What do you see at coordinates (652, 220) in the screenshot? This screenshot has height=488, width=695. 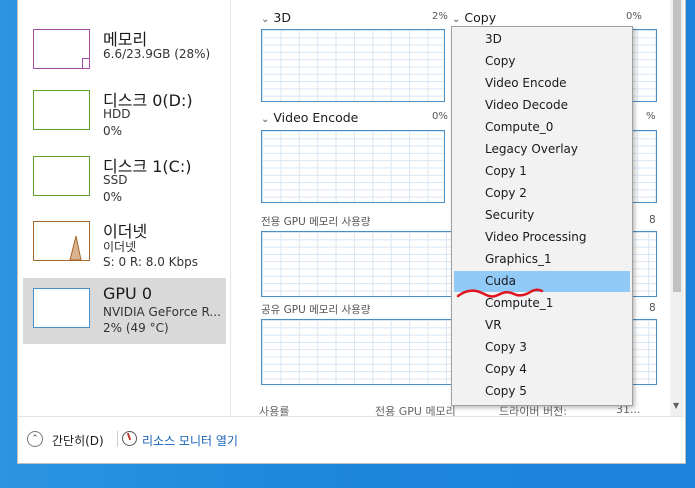 I see `dedicated-memory-max: 8` at bounding box center [652, 220].